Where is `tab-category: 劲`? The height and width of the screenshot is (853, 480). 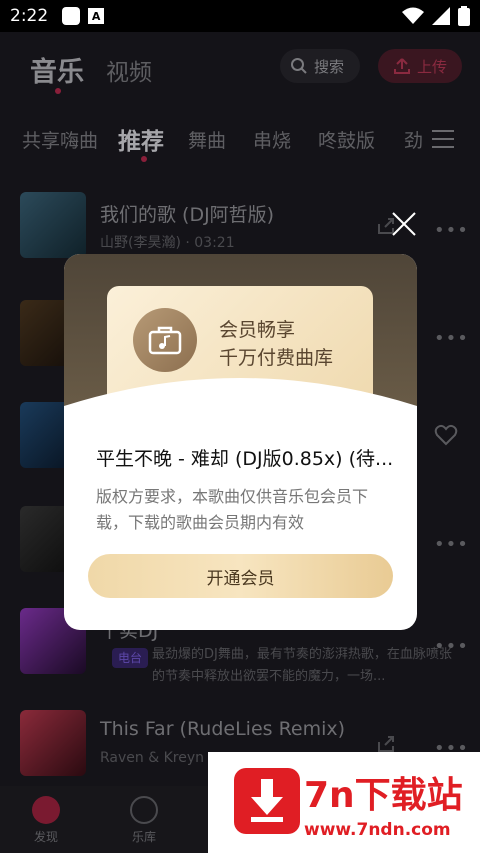 tab-category: 劲 is located at coordinates (413, 139).